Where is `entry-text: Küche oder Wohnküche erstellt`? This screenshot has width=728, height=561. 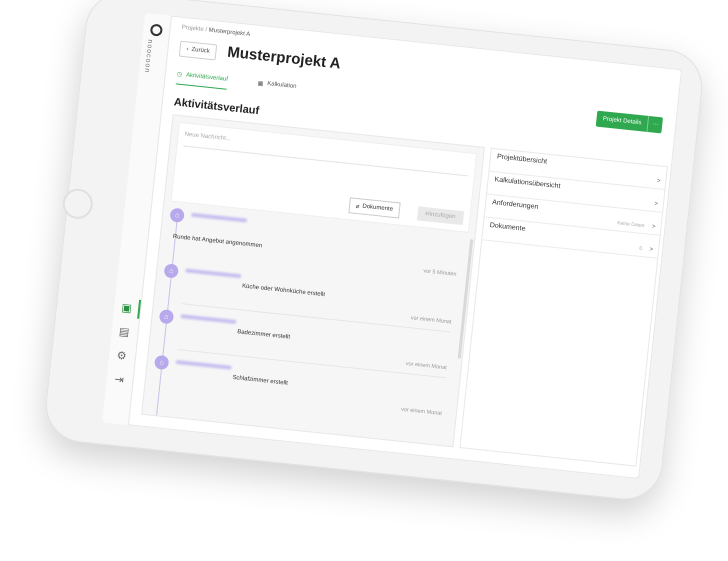 entry-text: Küche oder Wohnküche erstellt is located at coordinates (283, 291).